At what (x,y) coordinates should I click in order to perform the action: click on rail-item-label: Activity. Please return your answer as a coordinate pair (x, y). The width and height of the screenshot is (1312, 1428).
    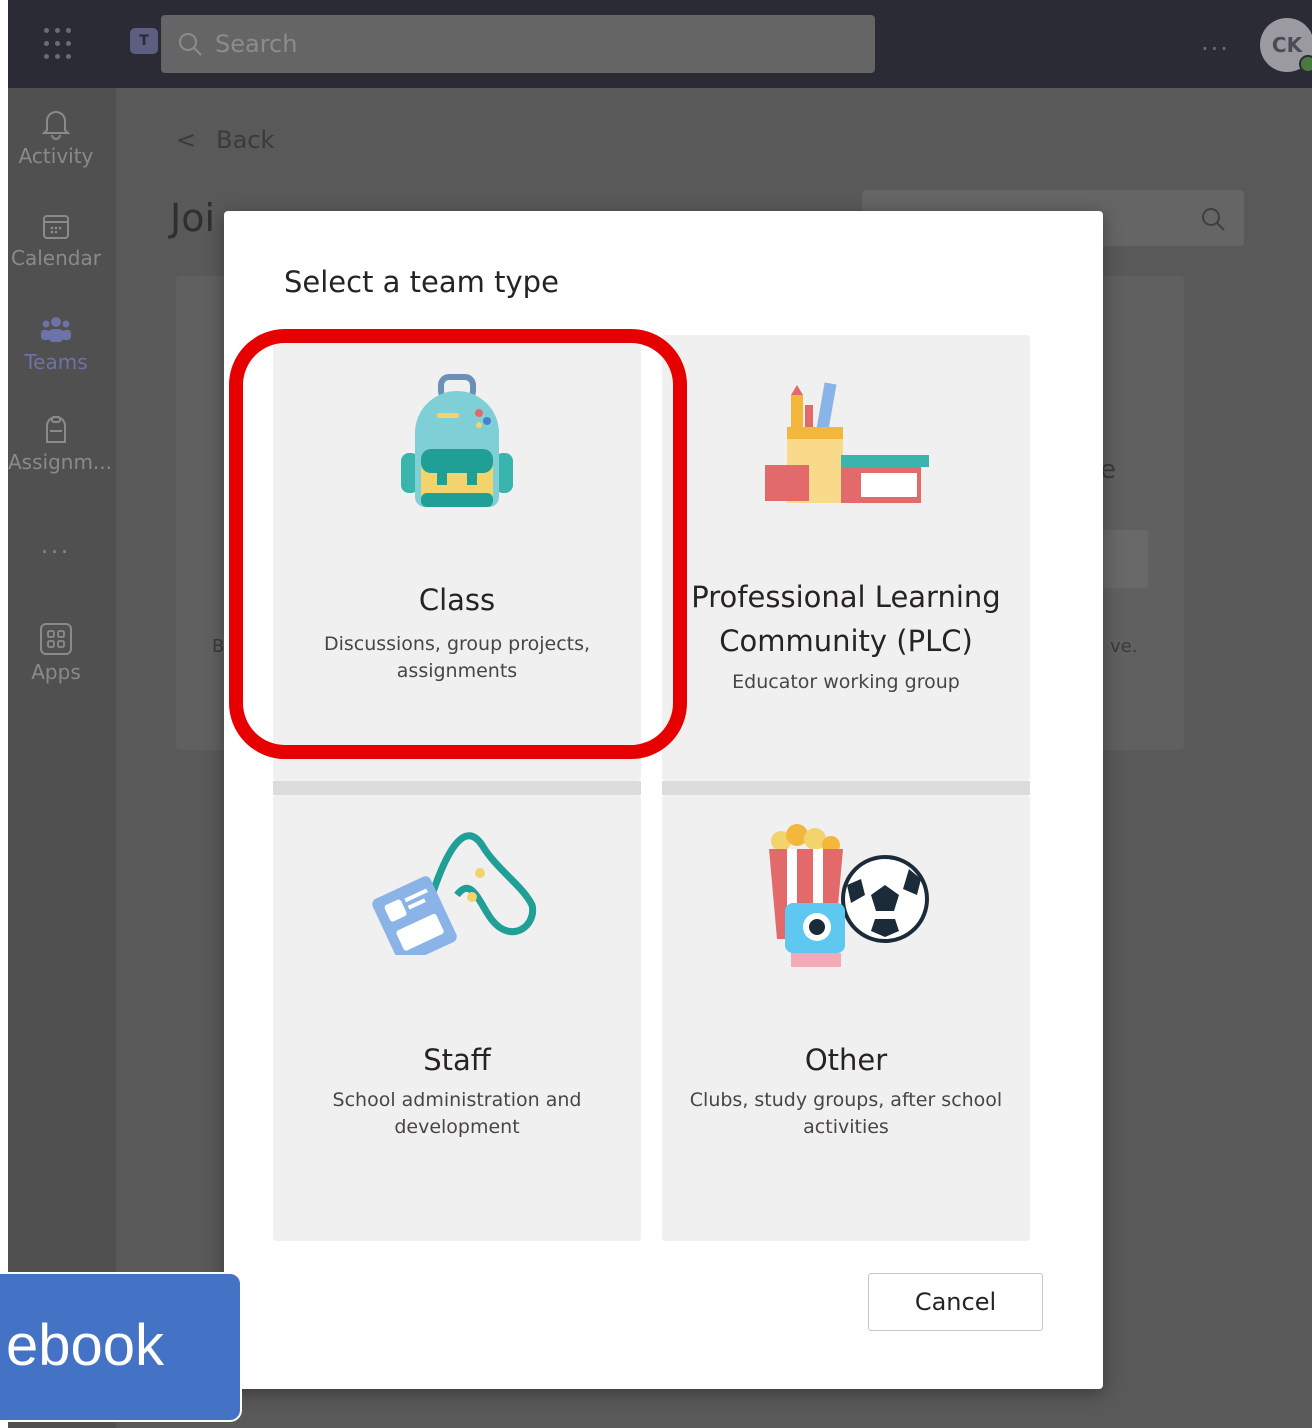
    Looking at the image, I should click on (56, 156).